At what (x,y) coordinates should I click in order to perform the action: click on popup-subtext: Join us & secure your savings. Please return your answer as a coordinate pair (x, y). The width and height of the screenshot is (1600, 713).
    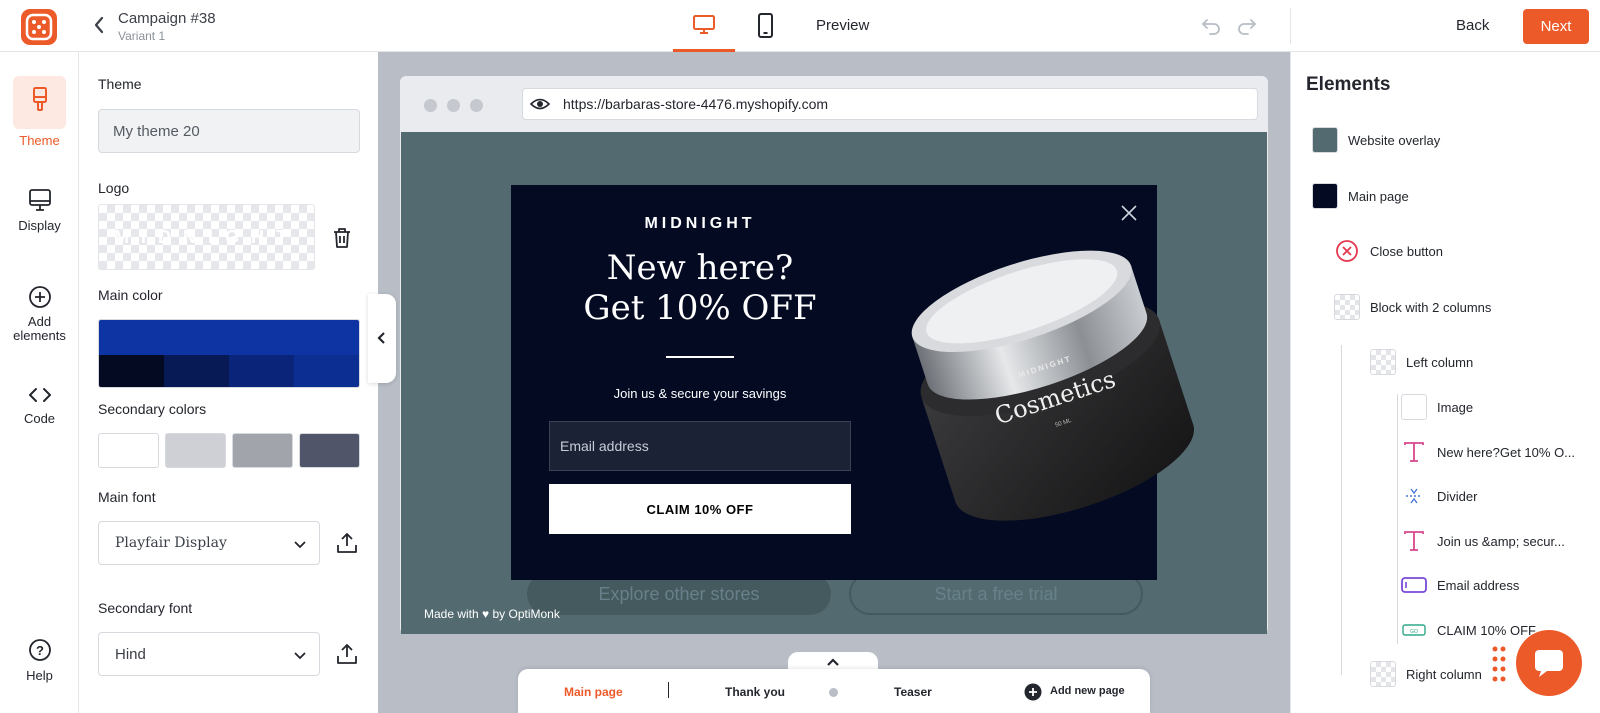
    Looking at the image, I should click on (700, 393).